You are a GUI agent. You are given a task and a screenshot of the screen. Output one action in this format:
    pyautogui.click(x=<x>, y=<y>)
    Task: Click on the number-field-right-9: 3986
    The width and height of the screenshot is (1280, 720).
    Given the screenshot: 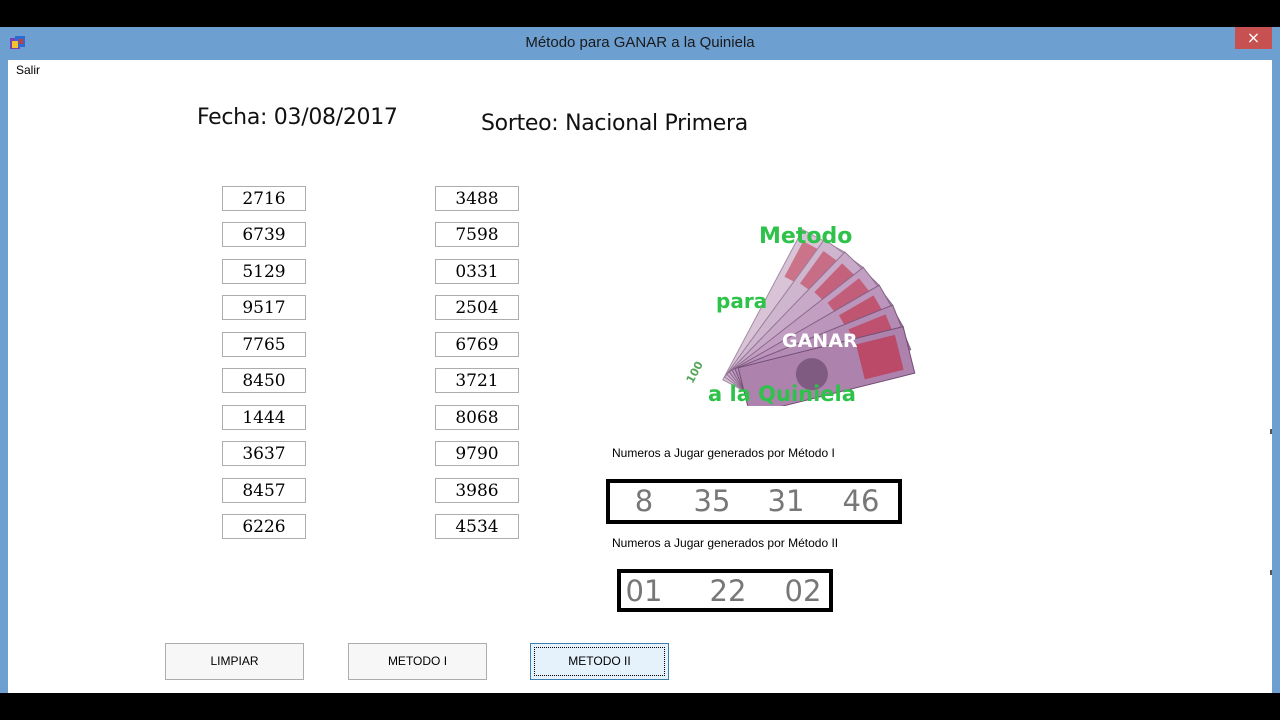 What is the action you would take?
    pyautogui.click(x=477, y=490)
    